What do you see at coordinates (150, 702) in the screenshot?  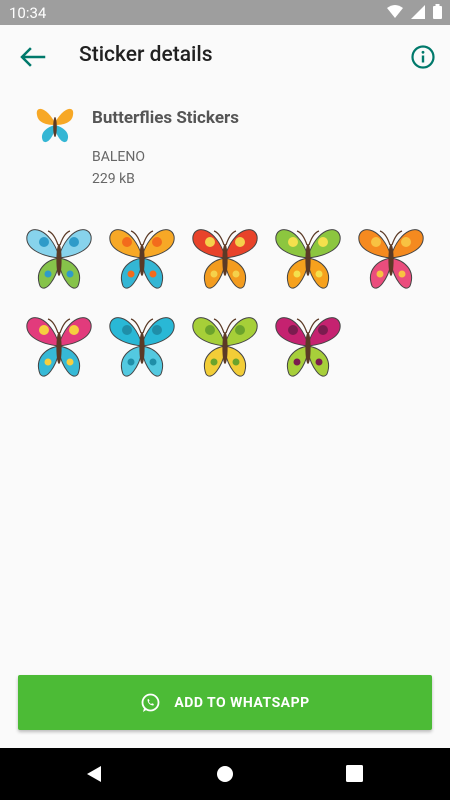 I see `whatsapp-icon` at bounding box center [150, 702].